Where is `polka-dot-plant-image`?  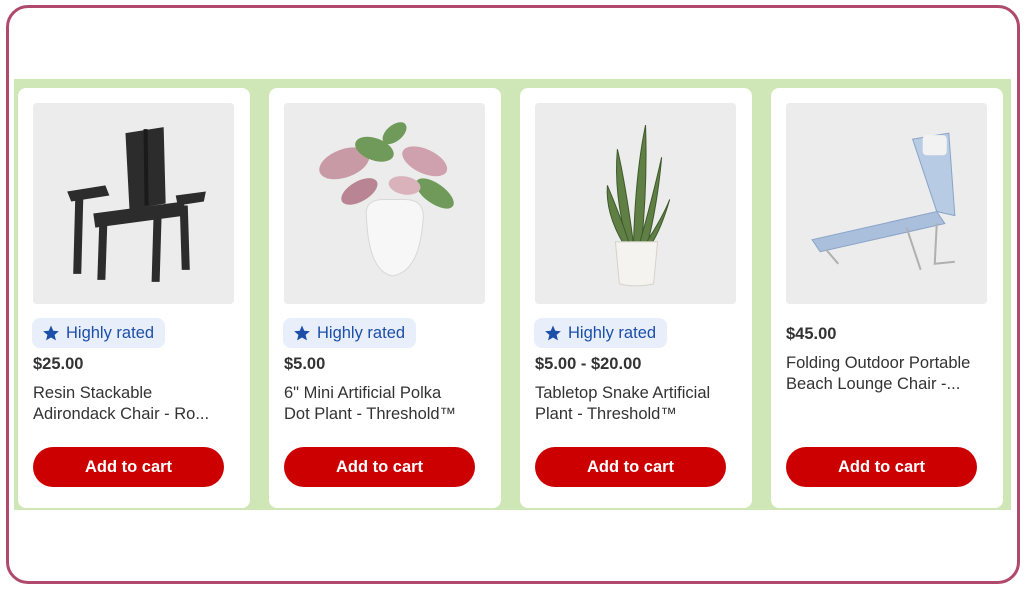
polka-dot-plant-image is located at coordinates (384, 203).